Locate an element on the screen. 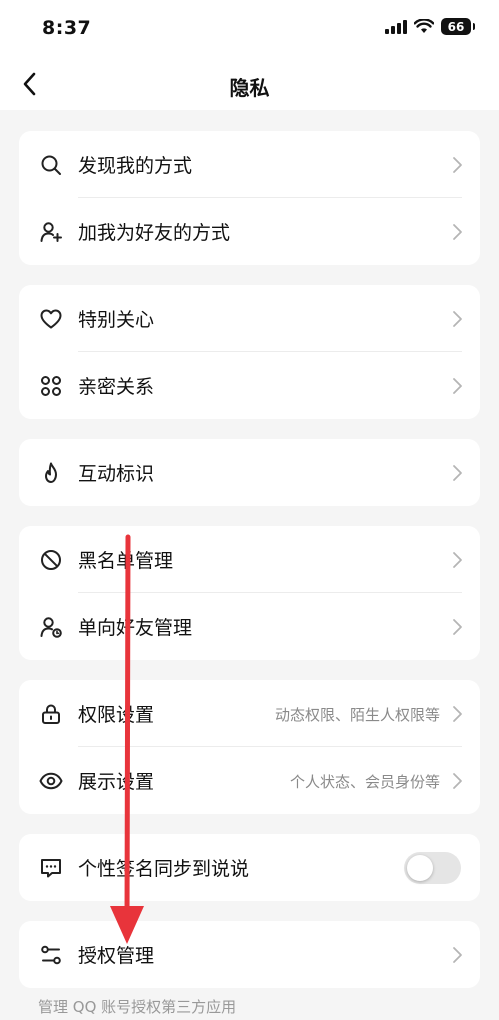 This screenshot has width=499, height=1020. status-bar: 8:37 66 is located at coordinates (249, 30).